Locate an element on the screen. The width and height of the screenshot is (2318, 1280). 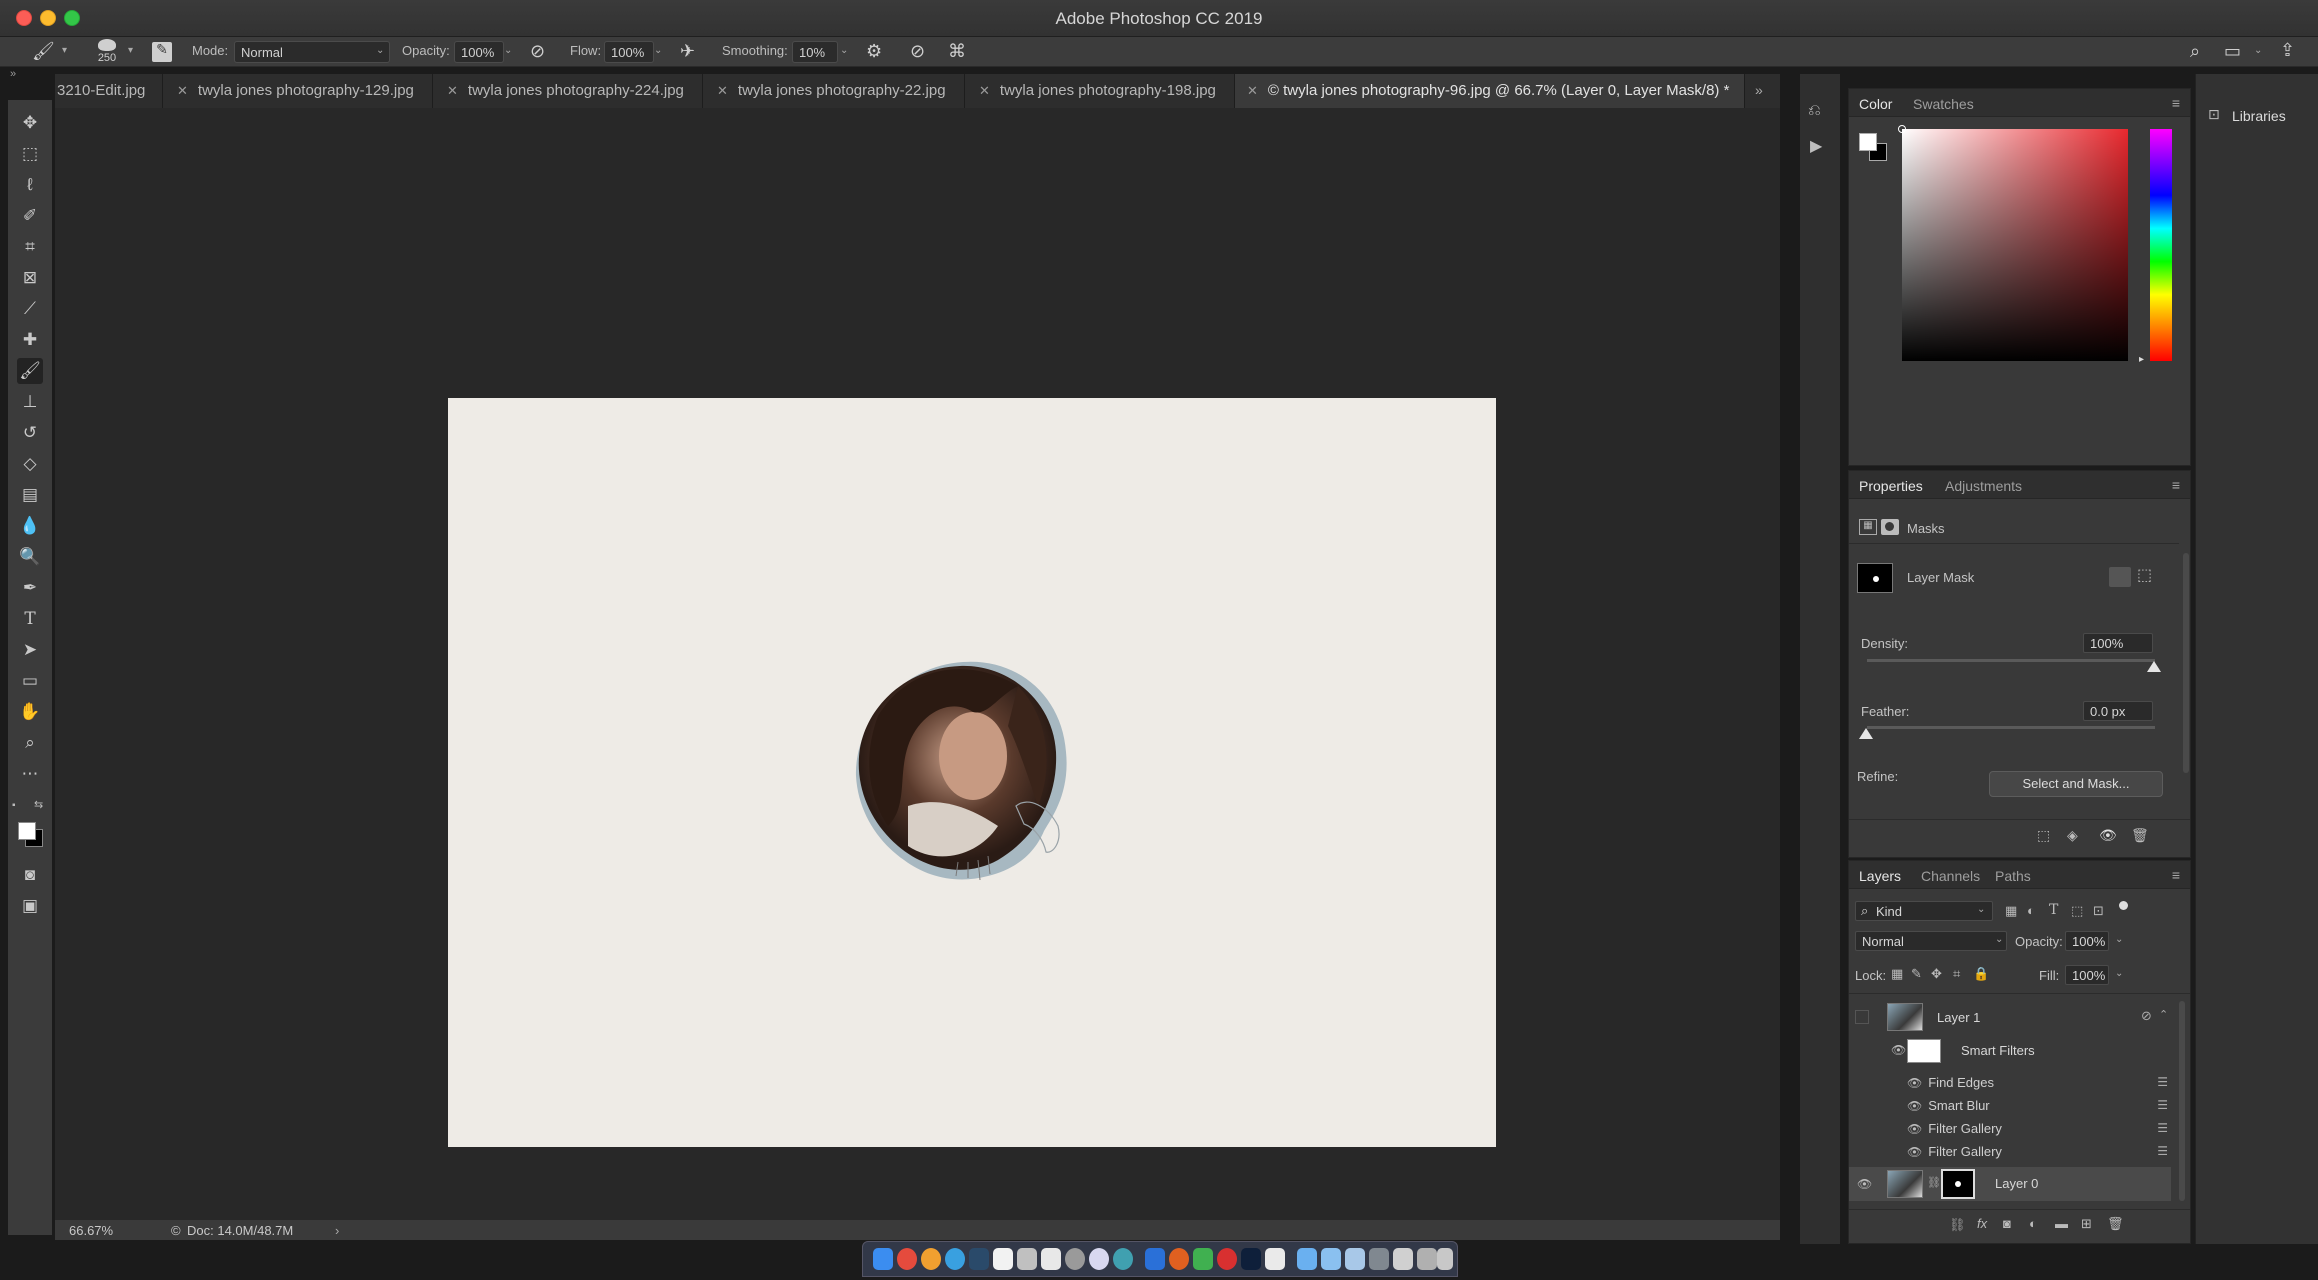
kind-filter-select: ⌕ Kind is located at coordinates (1924, 911).